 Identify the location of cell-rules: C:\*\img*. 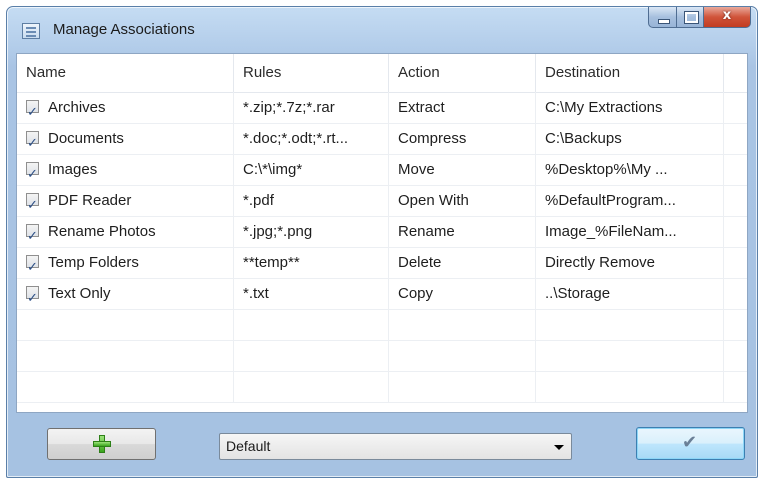
(311, 169).